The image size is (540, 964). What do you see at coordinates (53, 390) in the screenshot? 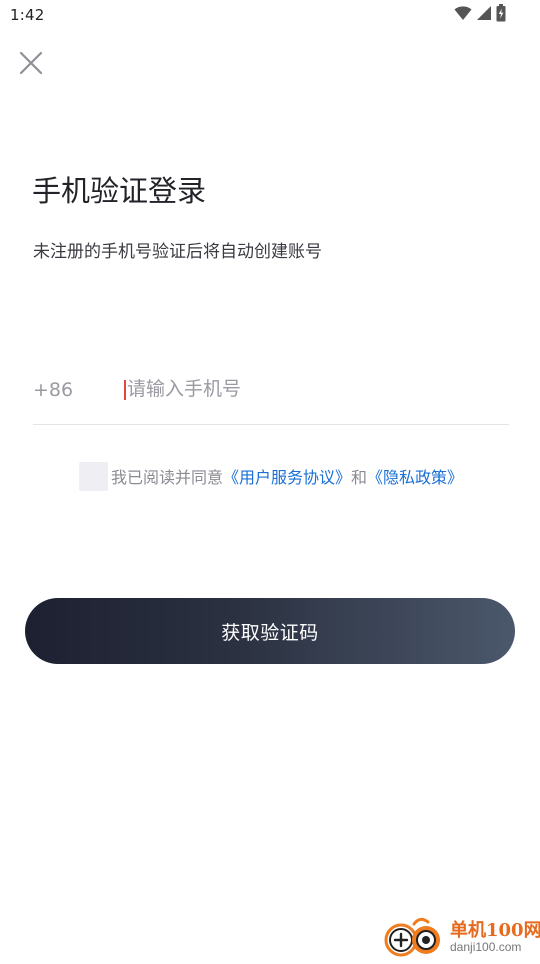
I see `country-code: +86` at bounding box center [53, 390].